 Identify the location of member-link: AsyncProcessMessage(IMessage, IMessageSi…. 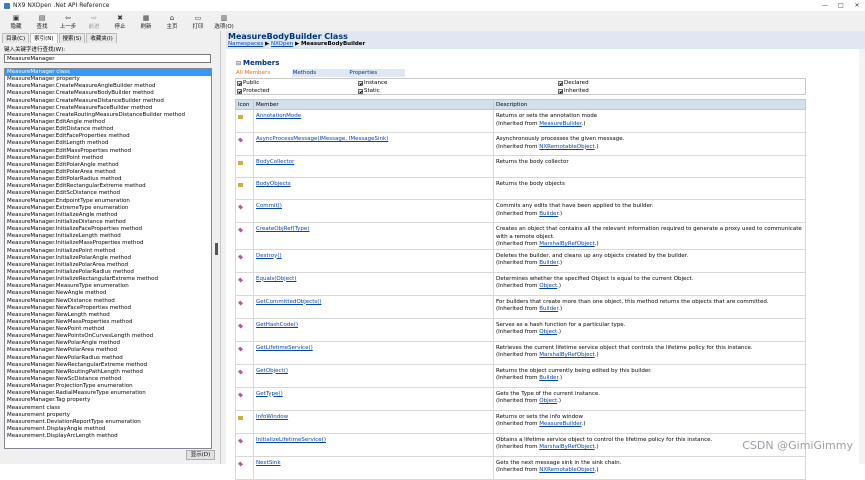
(322, 139).